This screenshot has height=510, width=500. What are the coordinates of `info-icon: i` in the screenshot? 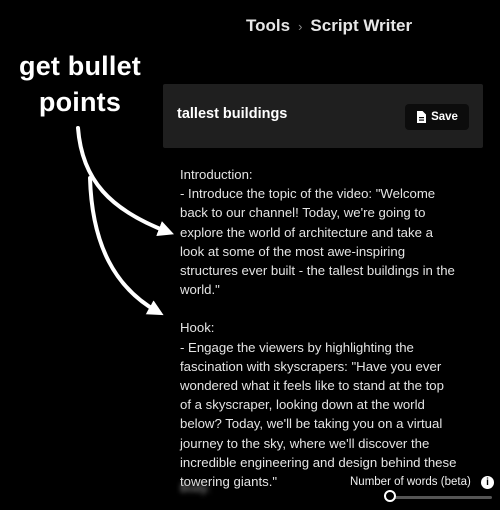 It's located at (487, 482).